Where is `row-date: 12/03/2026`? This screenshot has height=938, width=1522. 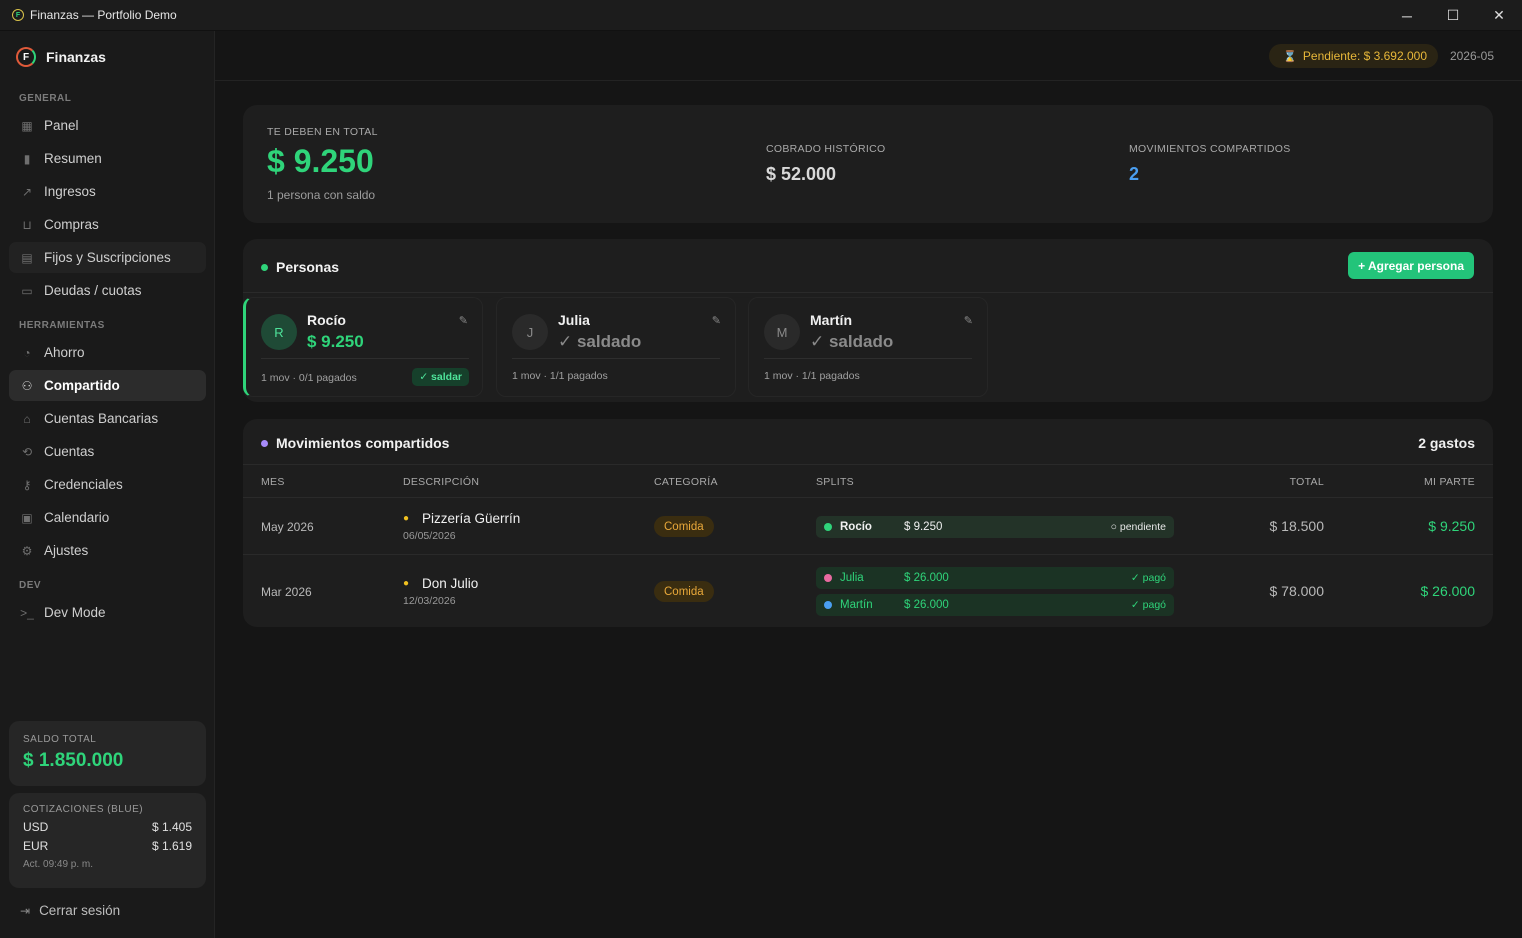
row-date: 12/03/2026 is located at coordinates (429, 601).